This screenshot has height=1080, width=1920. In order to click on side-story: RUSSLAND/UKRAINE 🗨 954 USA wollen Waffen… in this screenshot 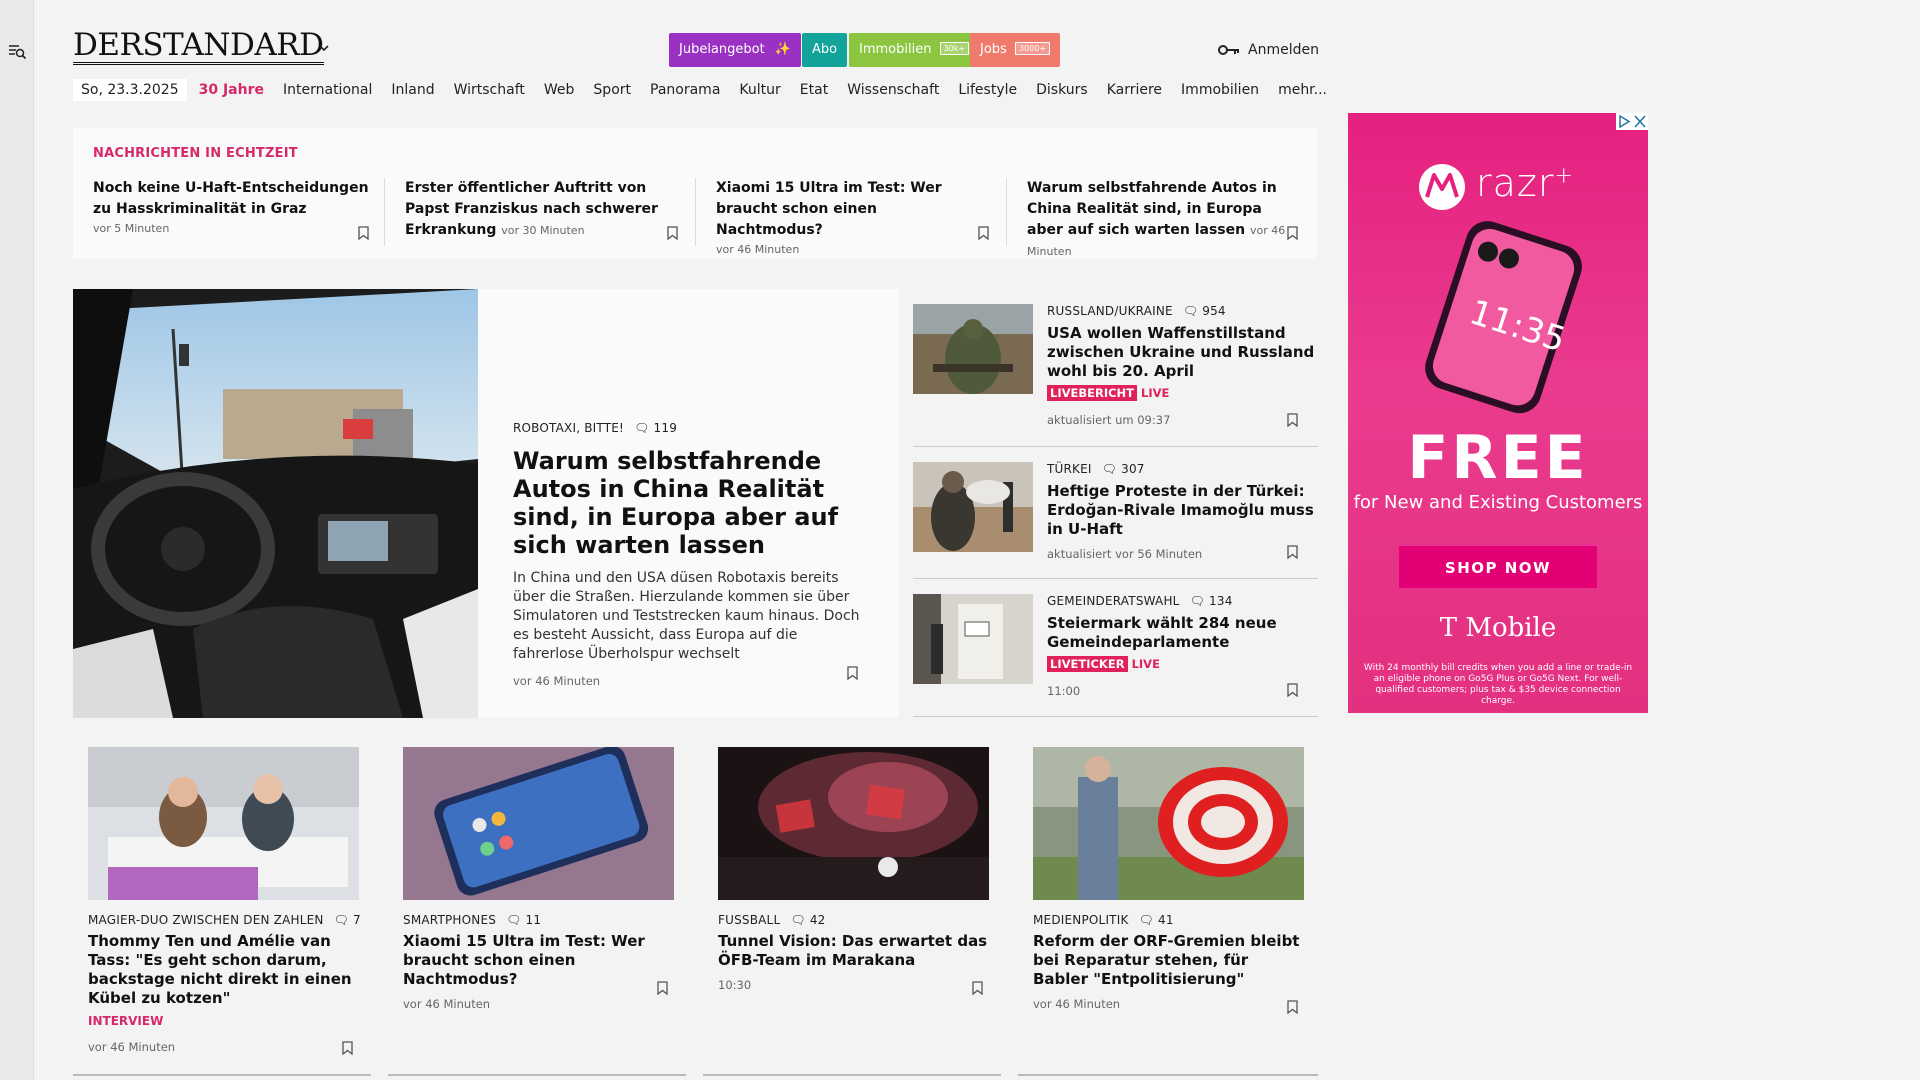, I will do `click(1115, 369)`.